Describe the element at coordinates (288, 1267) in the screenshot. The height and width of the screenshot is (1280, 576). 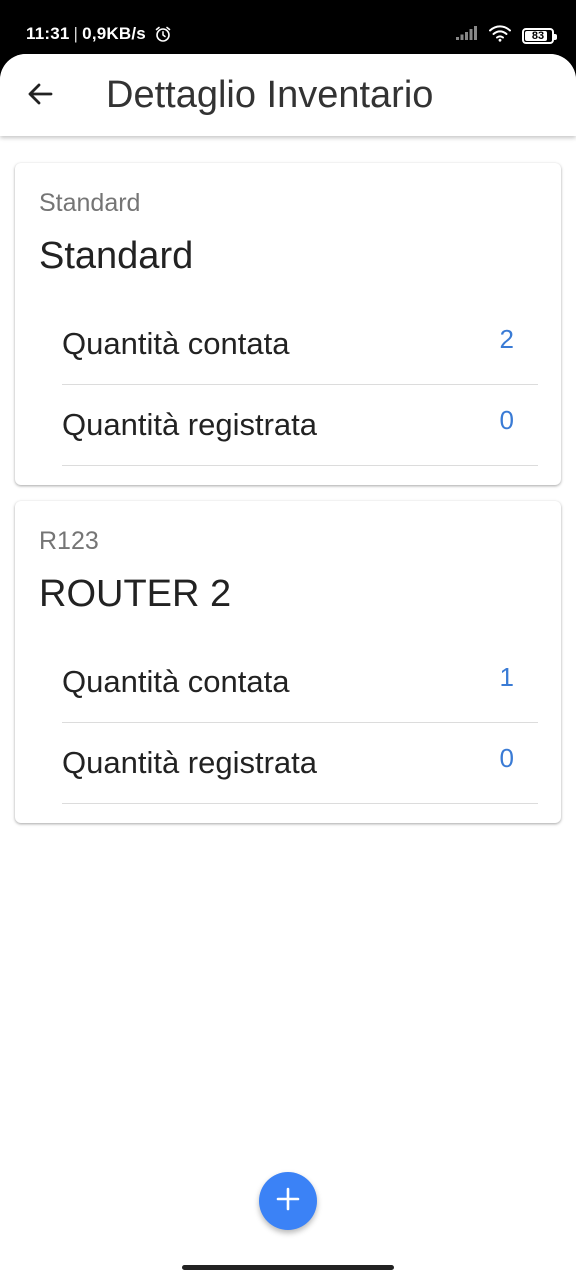
I see `home-indicator` at that location.